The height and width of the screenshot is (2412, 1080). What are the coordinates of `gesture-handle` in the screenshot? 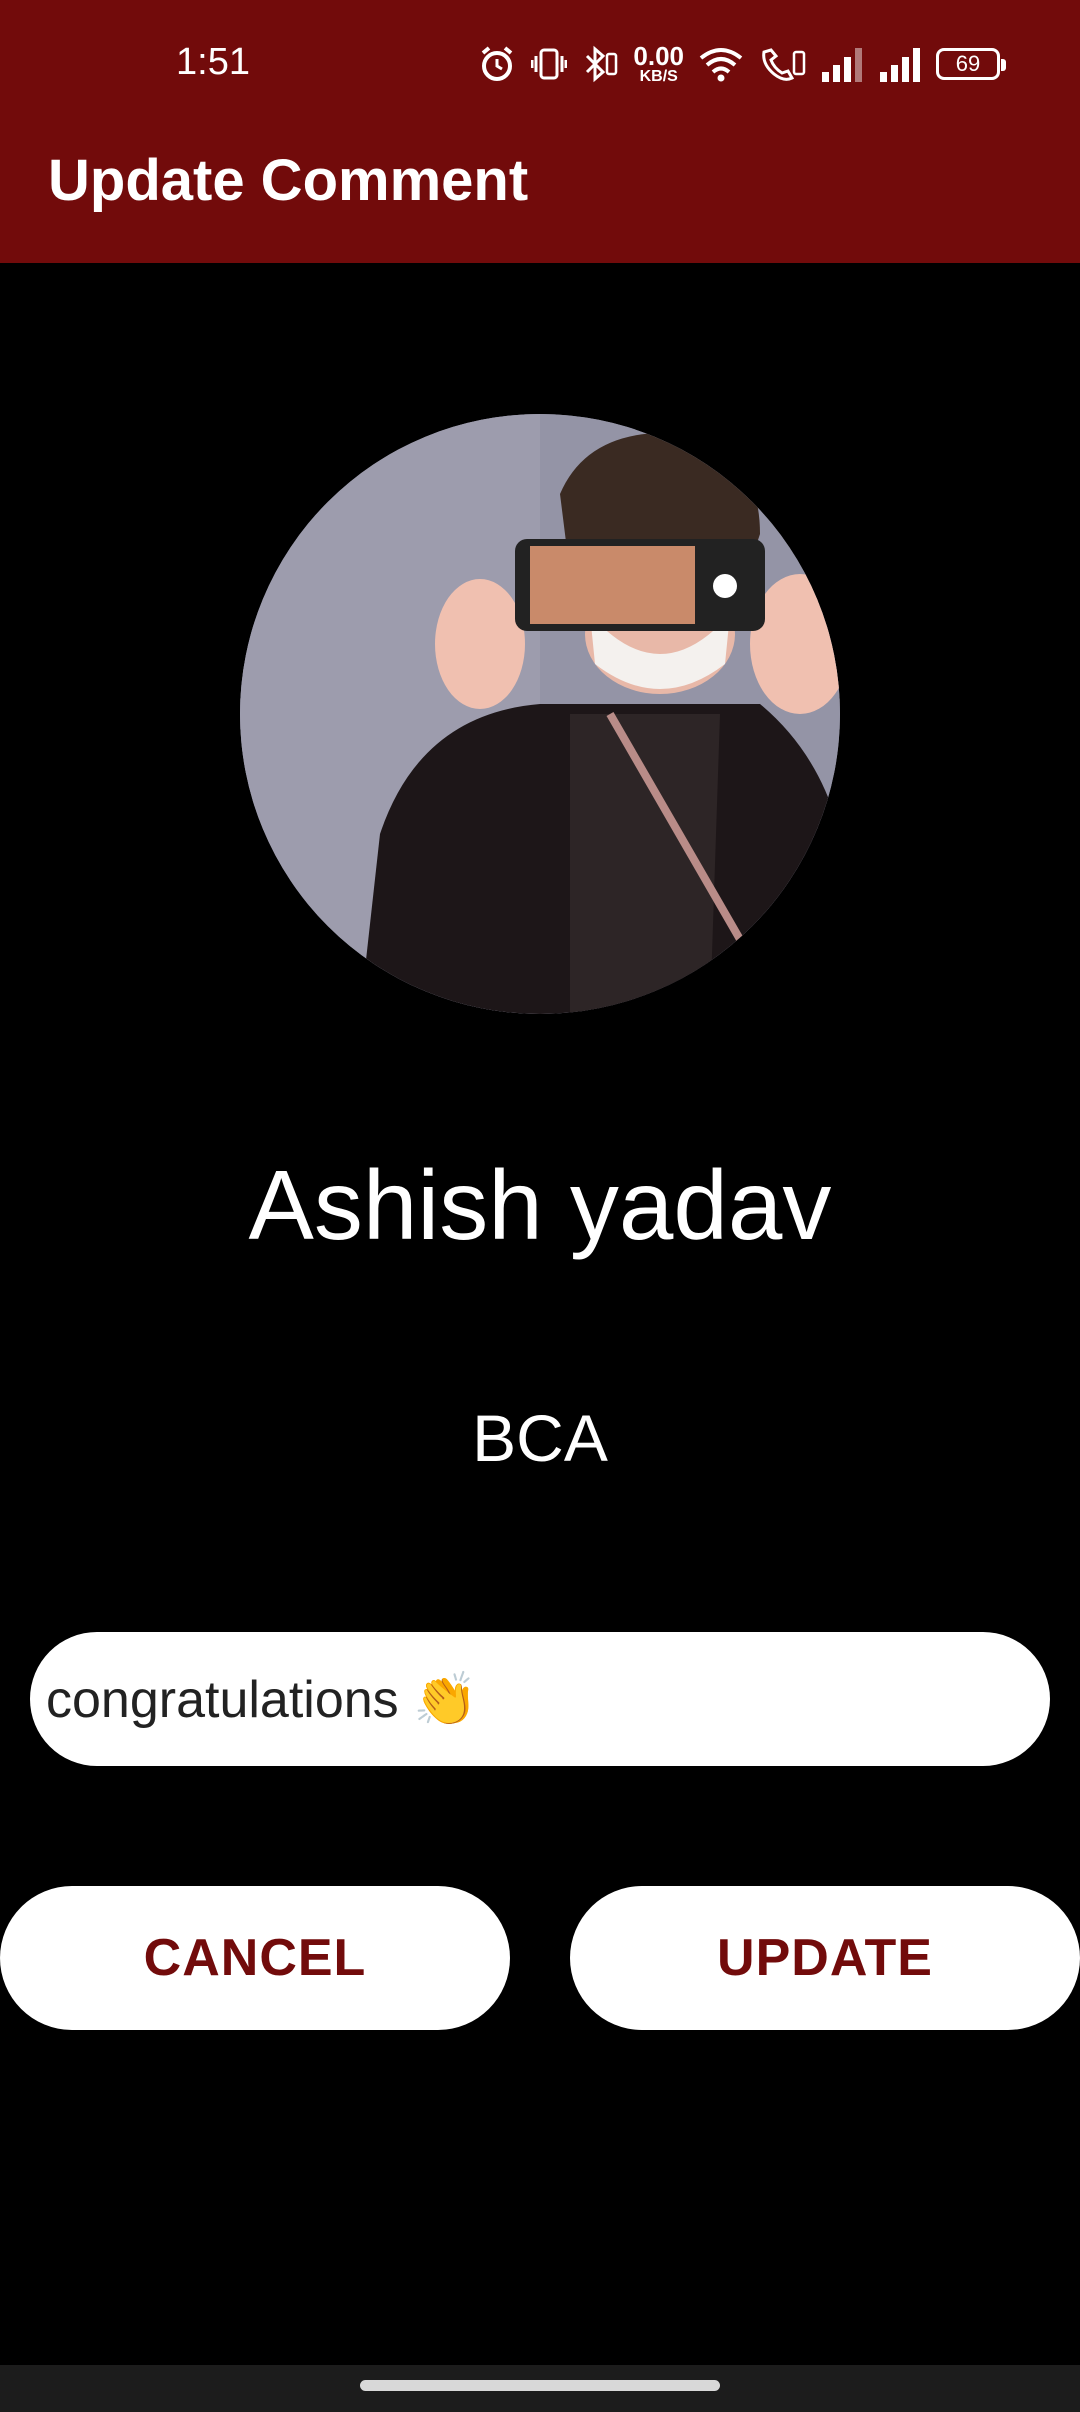 It's located at (540, 2385).